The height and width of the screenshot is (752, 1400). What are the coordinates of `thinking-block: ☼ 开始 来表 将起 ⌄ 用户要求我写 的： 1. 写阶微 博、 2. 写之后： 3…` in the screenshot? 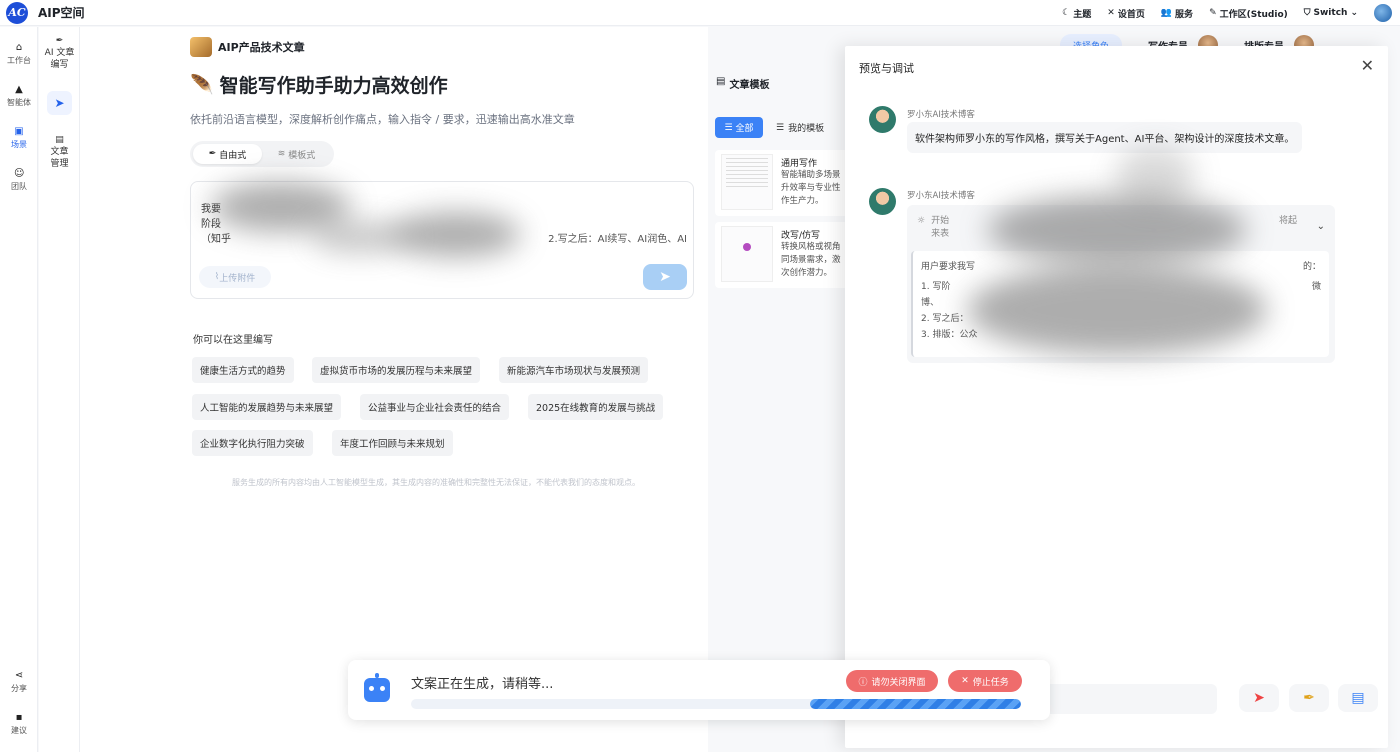 It's located at (1121, 279).